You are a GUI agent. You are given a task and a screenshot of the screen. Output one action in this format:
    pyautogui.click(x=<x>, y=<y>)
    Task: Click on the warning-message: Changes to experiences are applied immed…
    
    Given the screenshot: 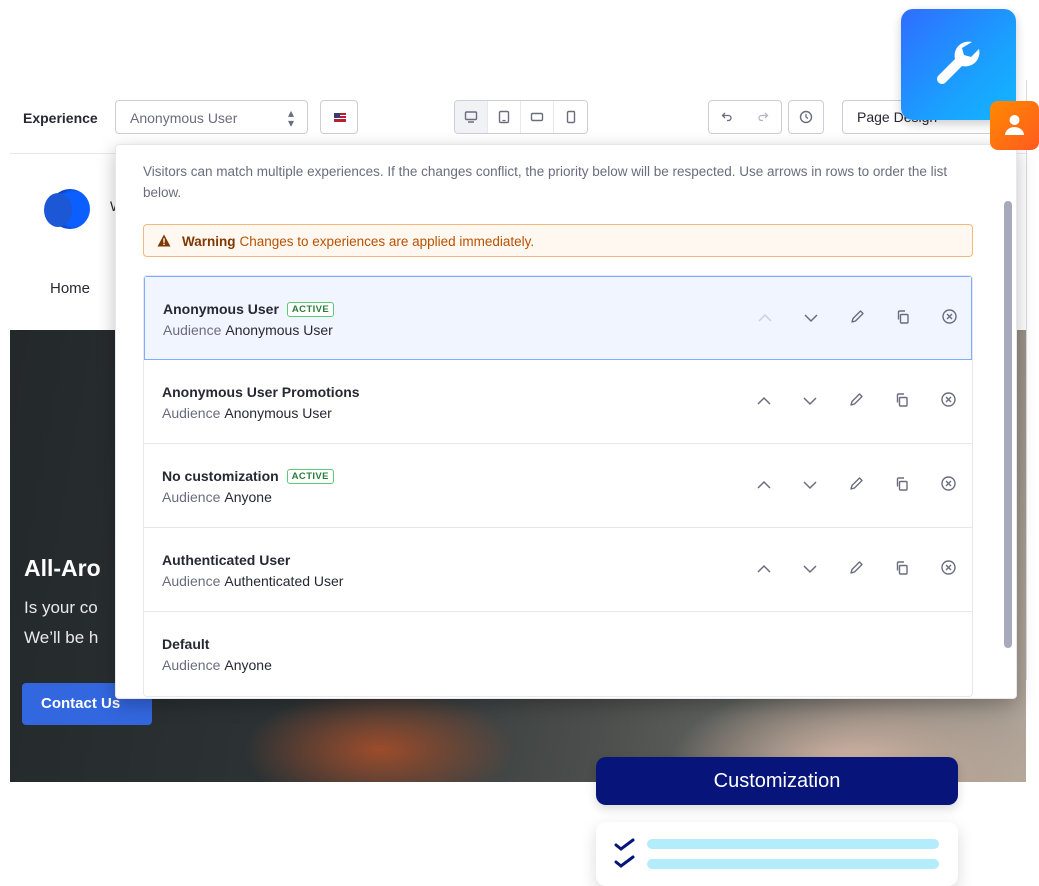 What is the action you would take?
    pyautogui.click(x=387, y=241)
    